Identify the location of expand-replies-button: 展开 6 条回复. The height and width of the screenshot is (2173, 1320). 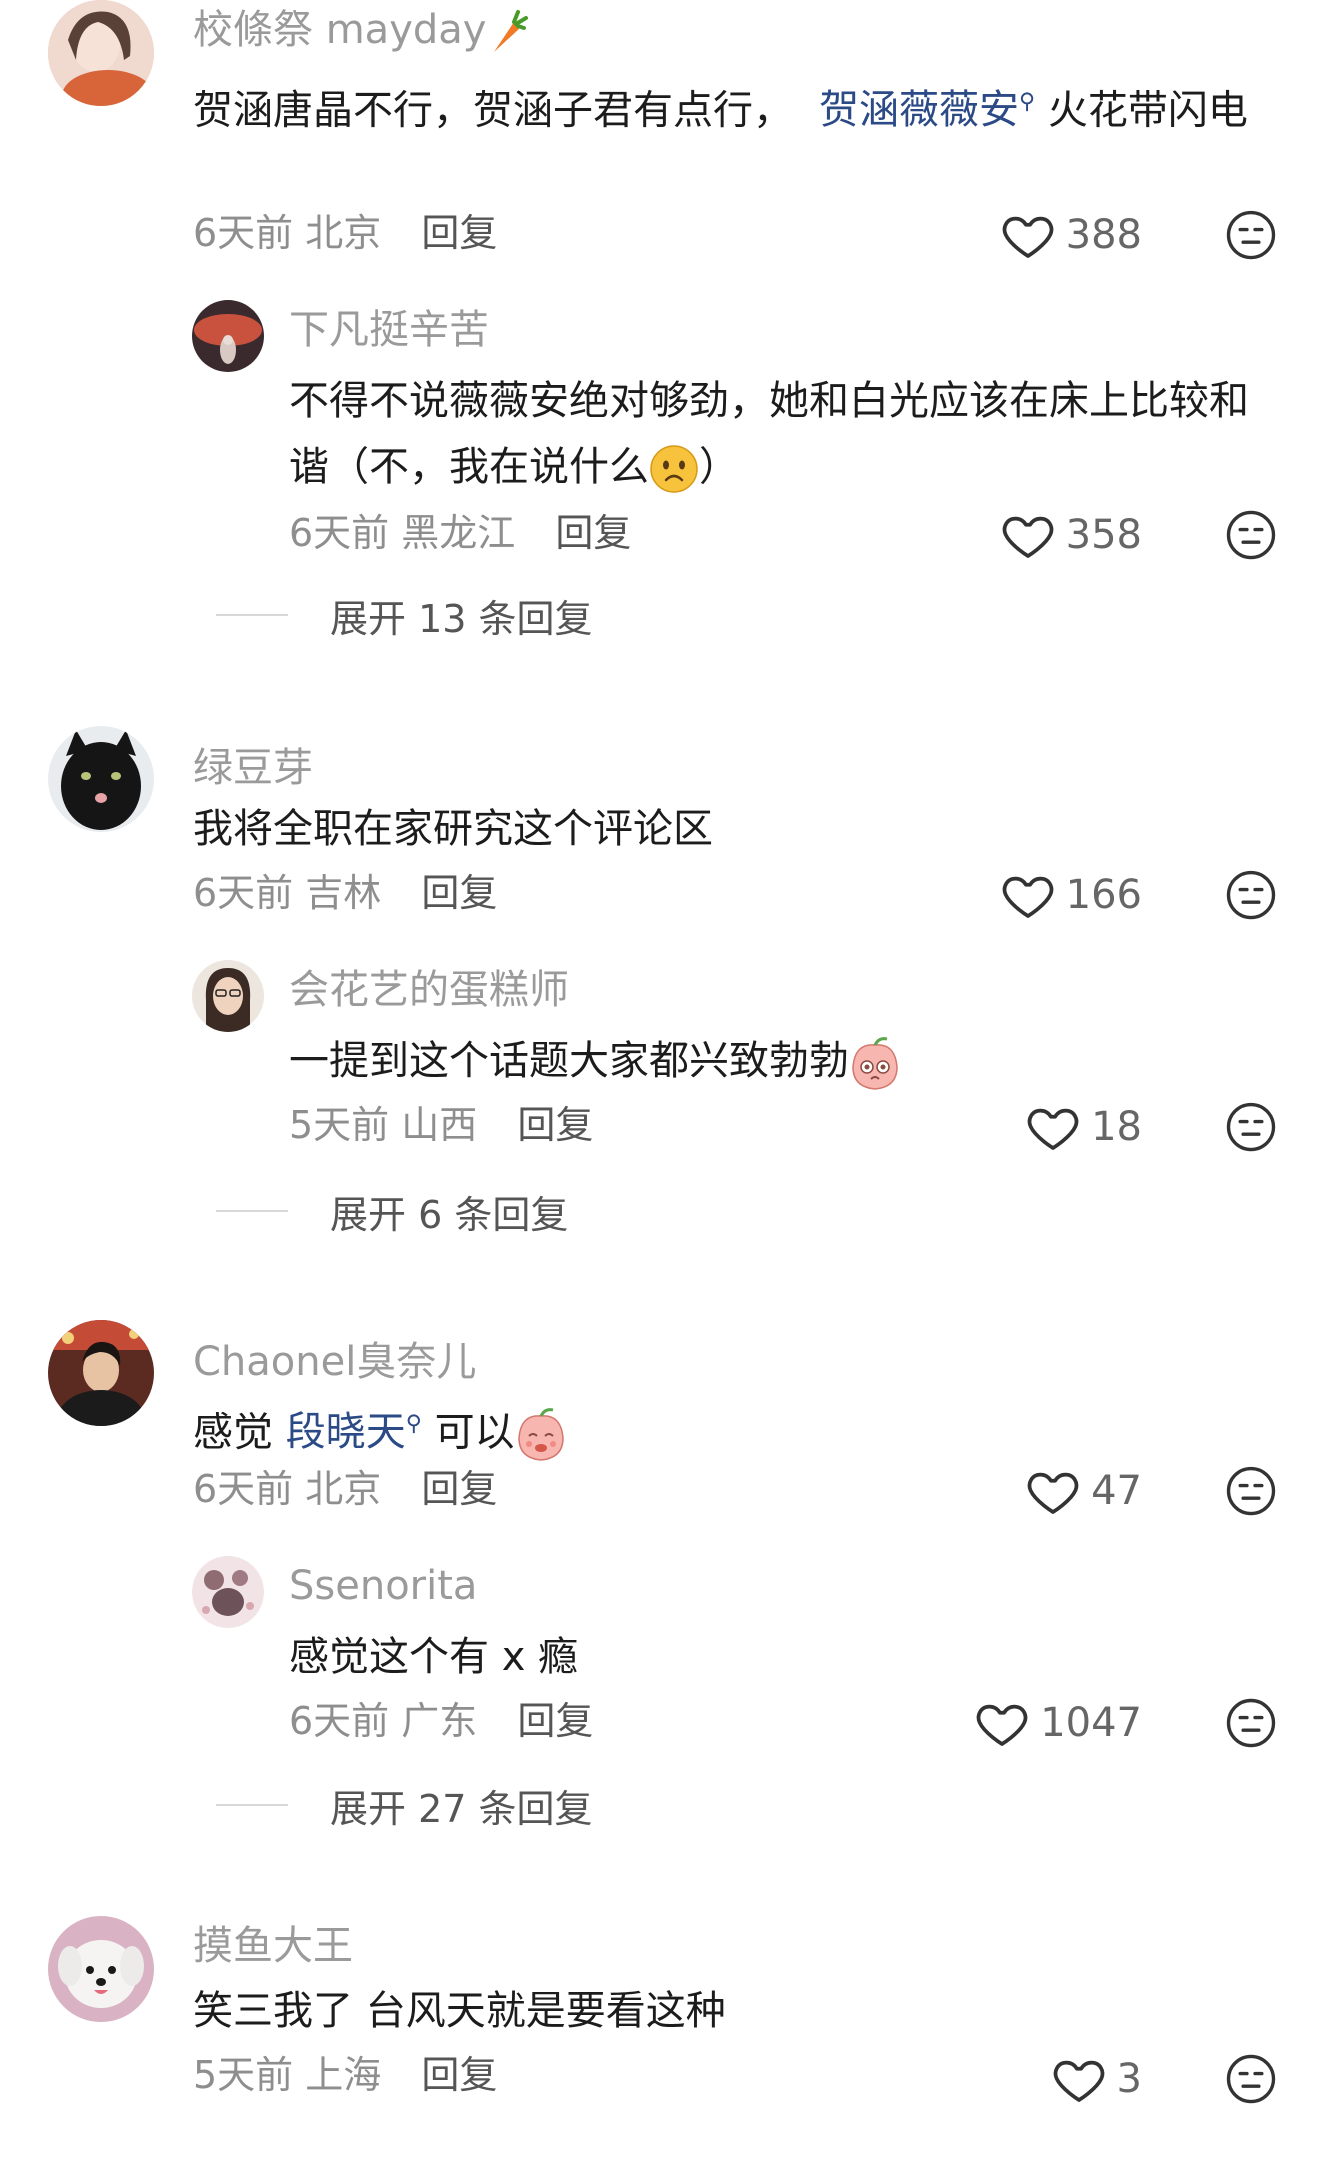
(392, 1211).